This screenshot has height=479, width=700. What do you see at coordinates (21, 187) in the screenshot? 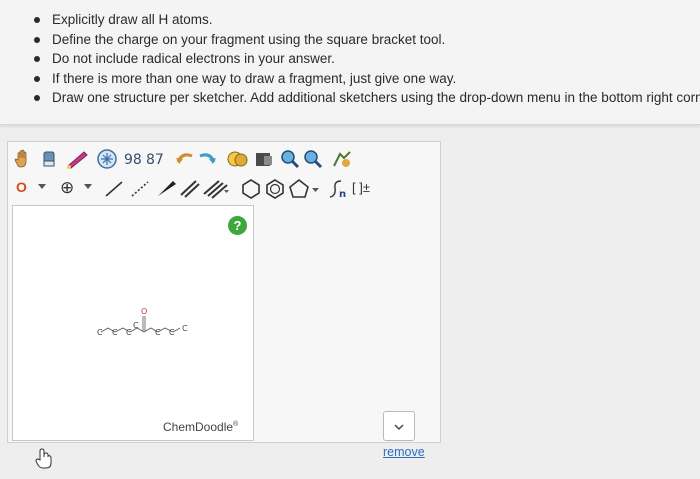
I see `element-label: O` at bounding box center [21, 187].